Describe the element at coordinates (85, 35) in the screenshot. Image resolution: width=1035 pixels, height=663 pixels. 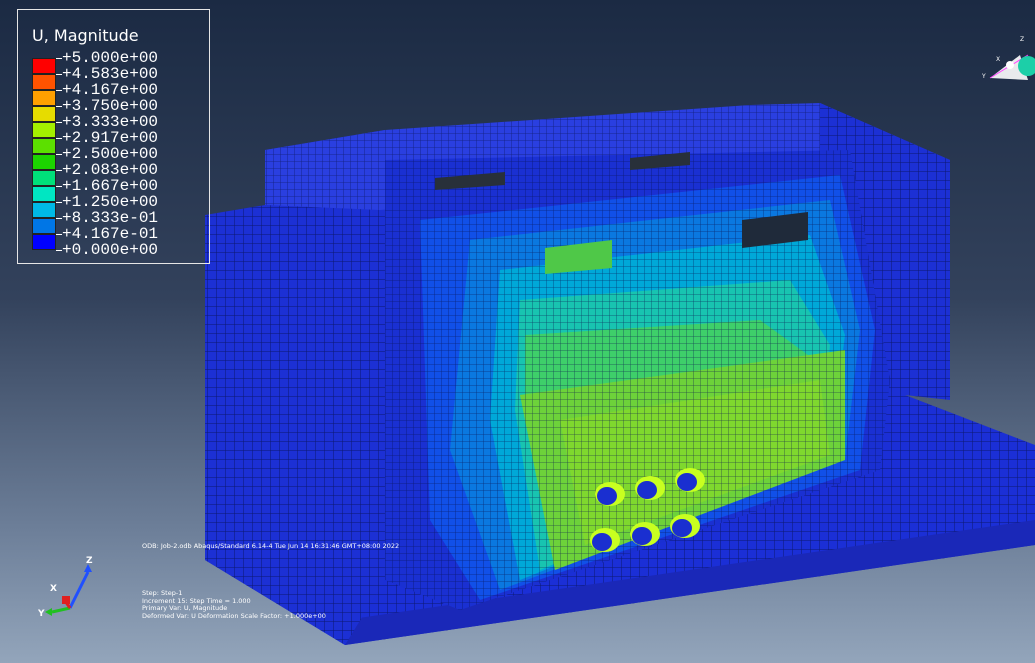
I see `legend-title: U, Magnitude` at that location.